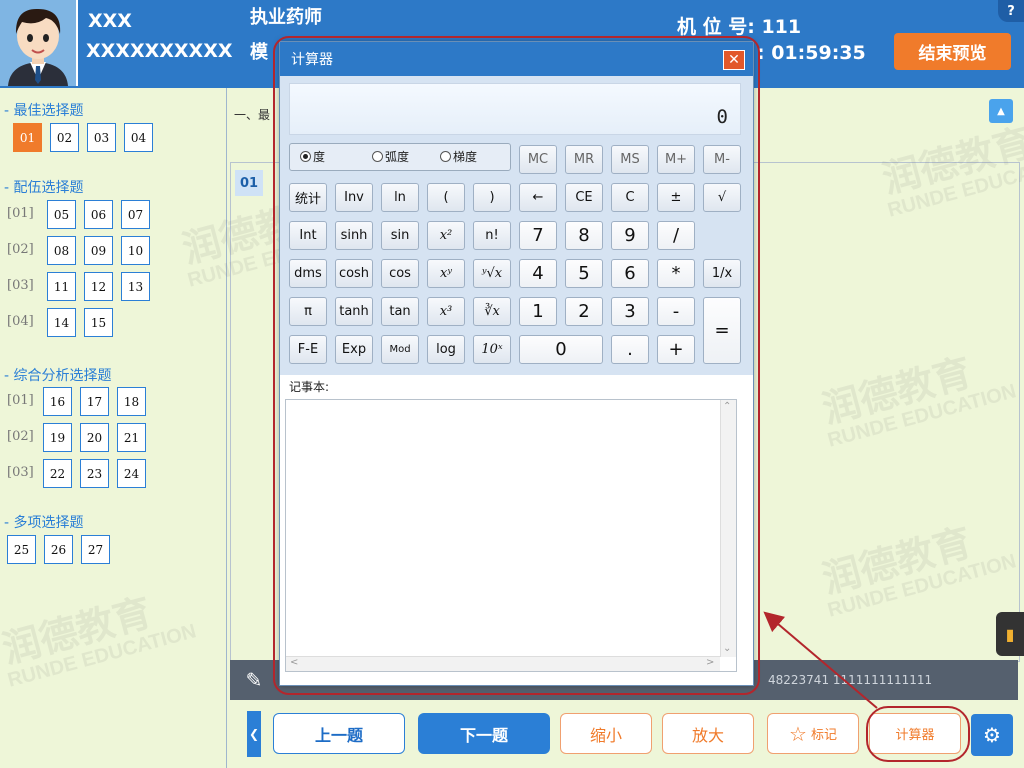 This screenshot has height=768, width=1024. I want to click on section-heading: 一、最, so click(252, 115).